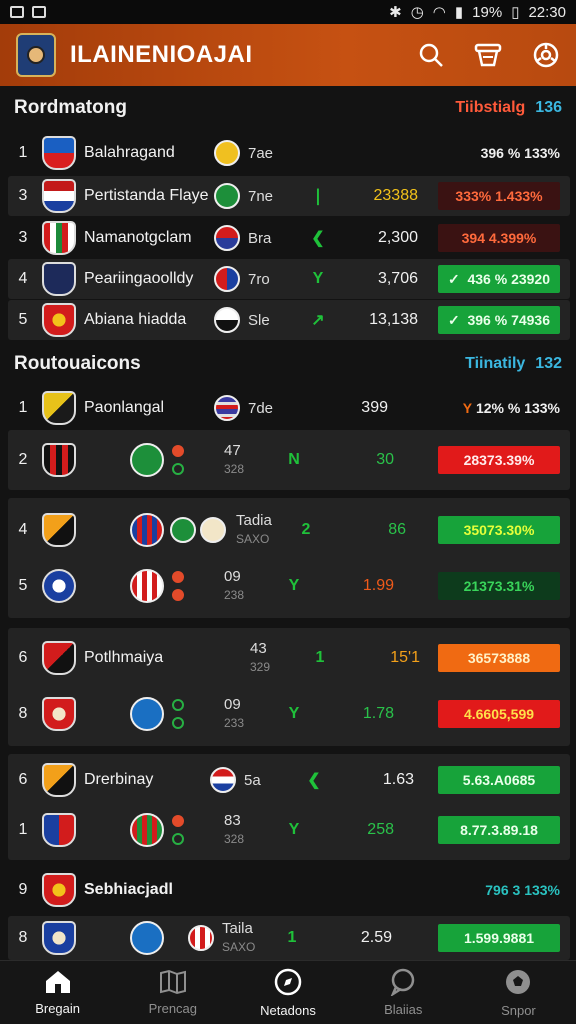  What do you see at coordinates (547, 12) in the screenshot?
I see `clock: 22:30` at bounding box center [547, 12].